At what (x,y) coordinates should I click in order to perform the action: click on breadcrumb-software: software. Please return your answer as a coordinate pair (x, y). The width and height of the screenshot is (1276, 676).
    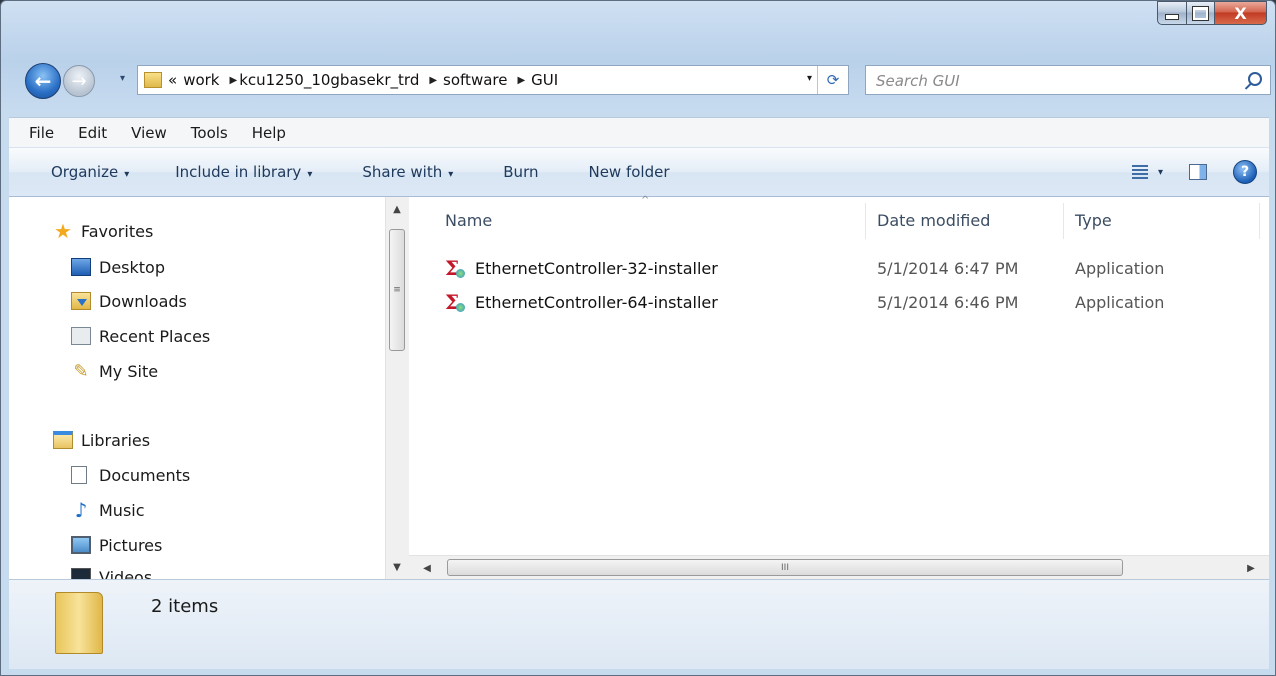
    Looking at the image, I should click on (475, 80).